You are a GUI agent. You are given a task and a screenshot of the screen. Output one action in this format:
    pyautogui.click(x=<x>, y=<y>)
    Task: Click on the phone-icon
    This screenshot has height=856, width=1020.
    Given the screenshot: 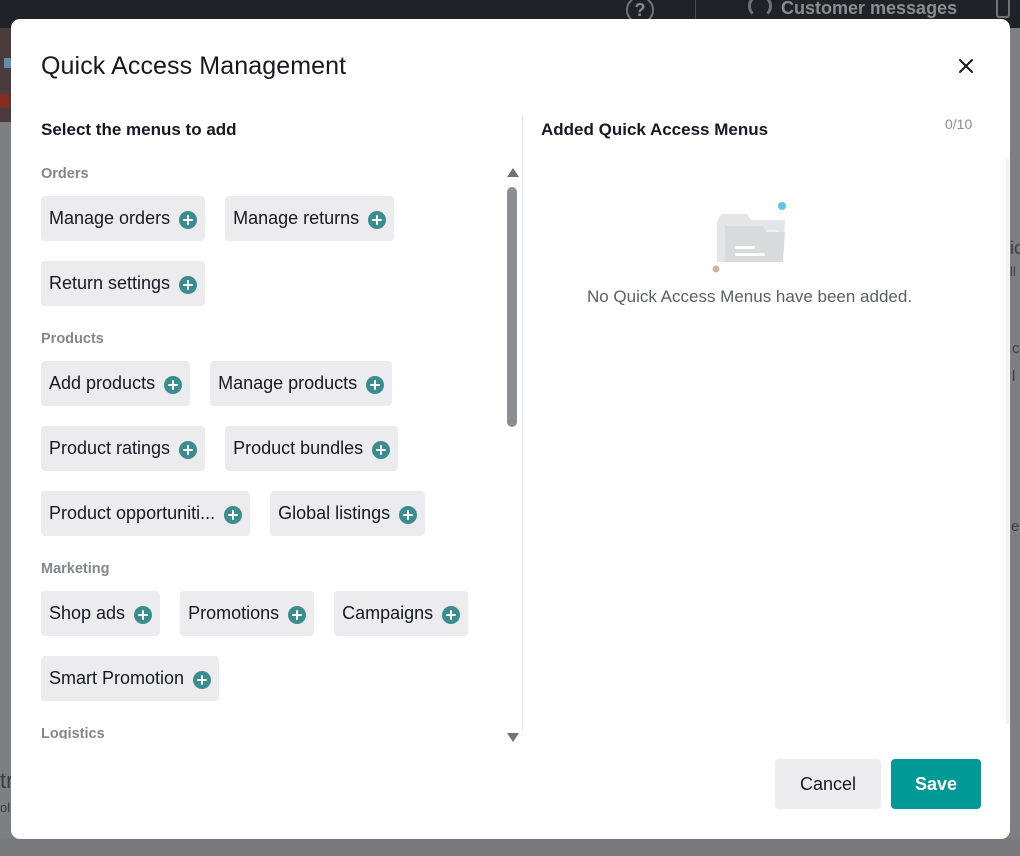 What is the action you would take?
    pyautogui.click(x=1003, y=9)
    